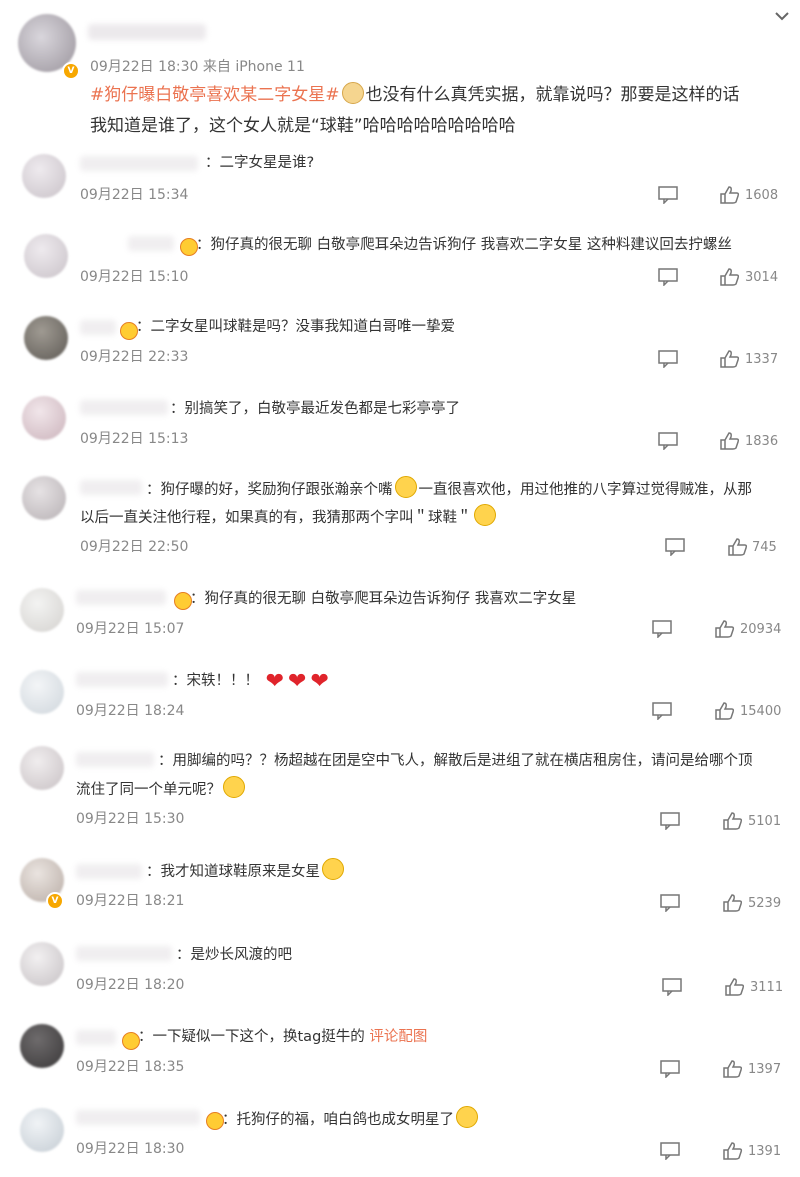 The height and width of the screenshot is (1177, 800). I want to click on like-count: 5239, so click(765, 903).